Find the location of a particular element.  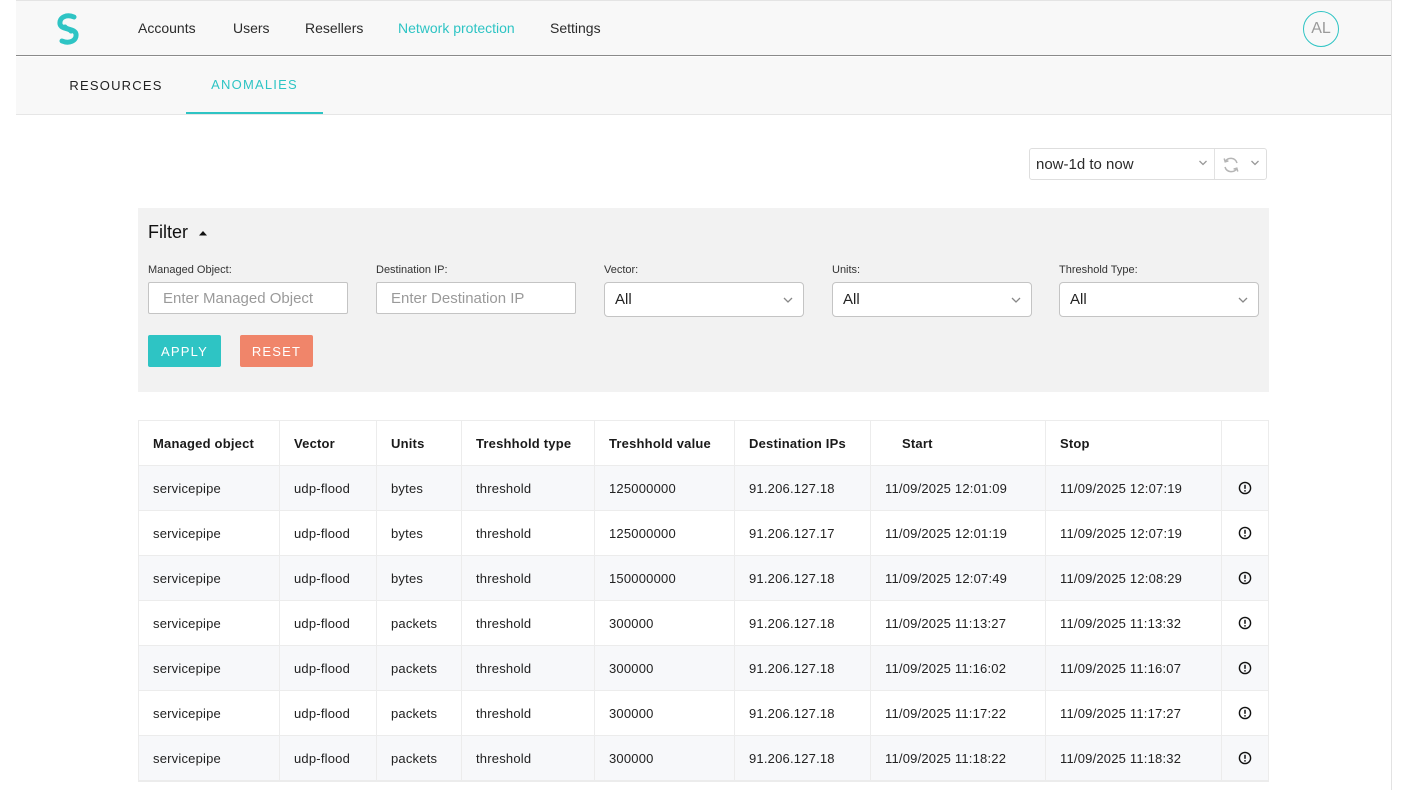

cell-stop: 11/09/2025 11:13:32 is located at coordinates (1134, 623).